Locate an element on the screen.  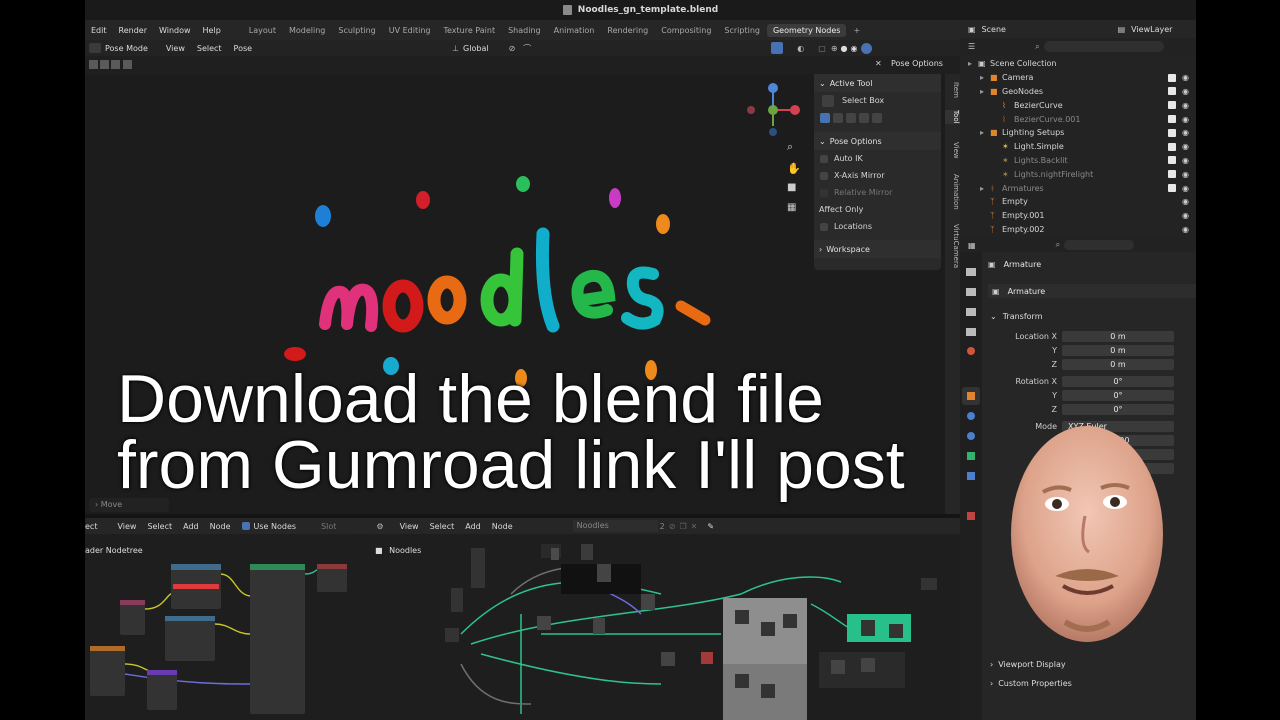
active-tool-header: ⌄ Active Tool is located at coordinates (877, 83).